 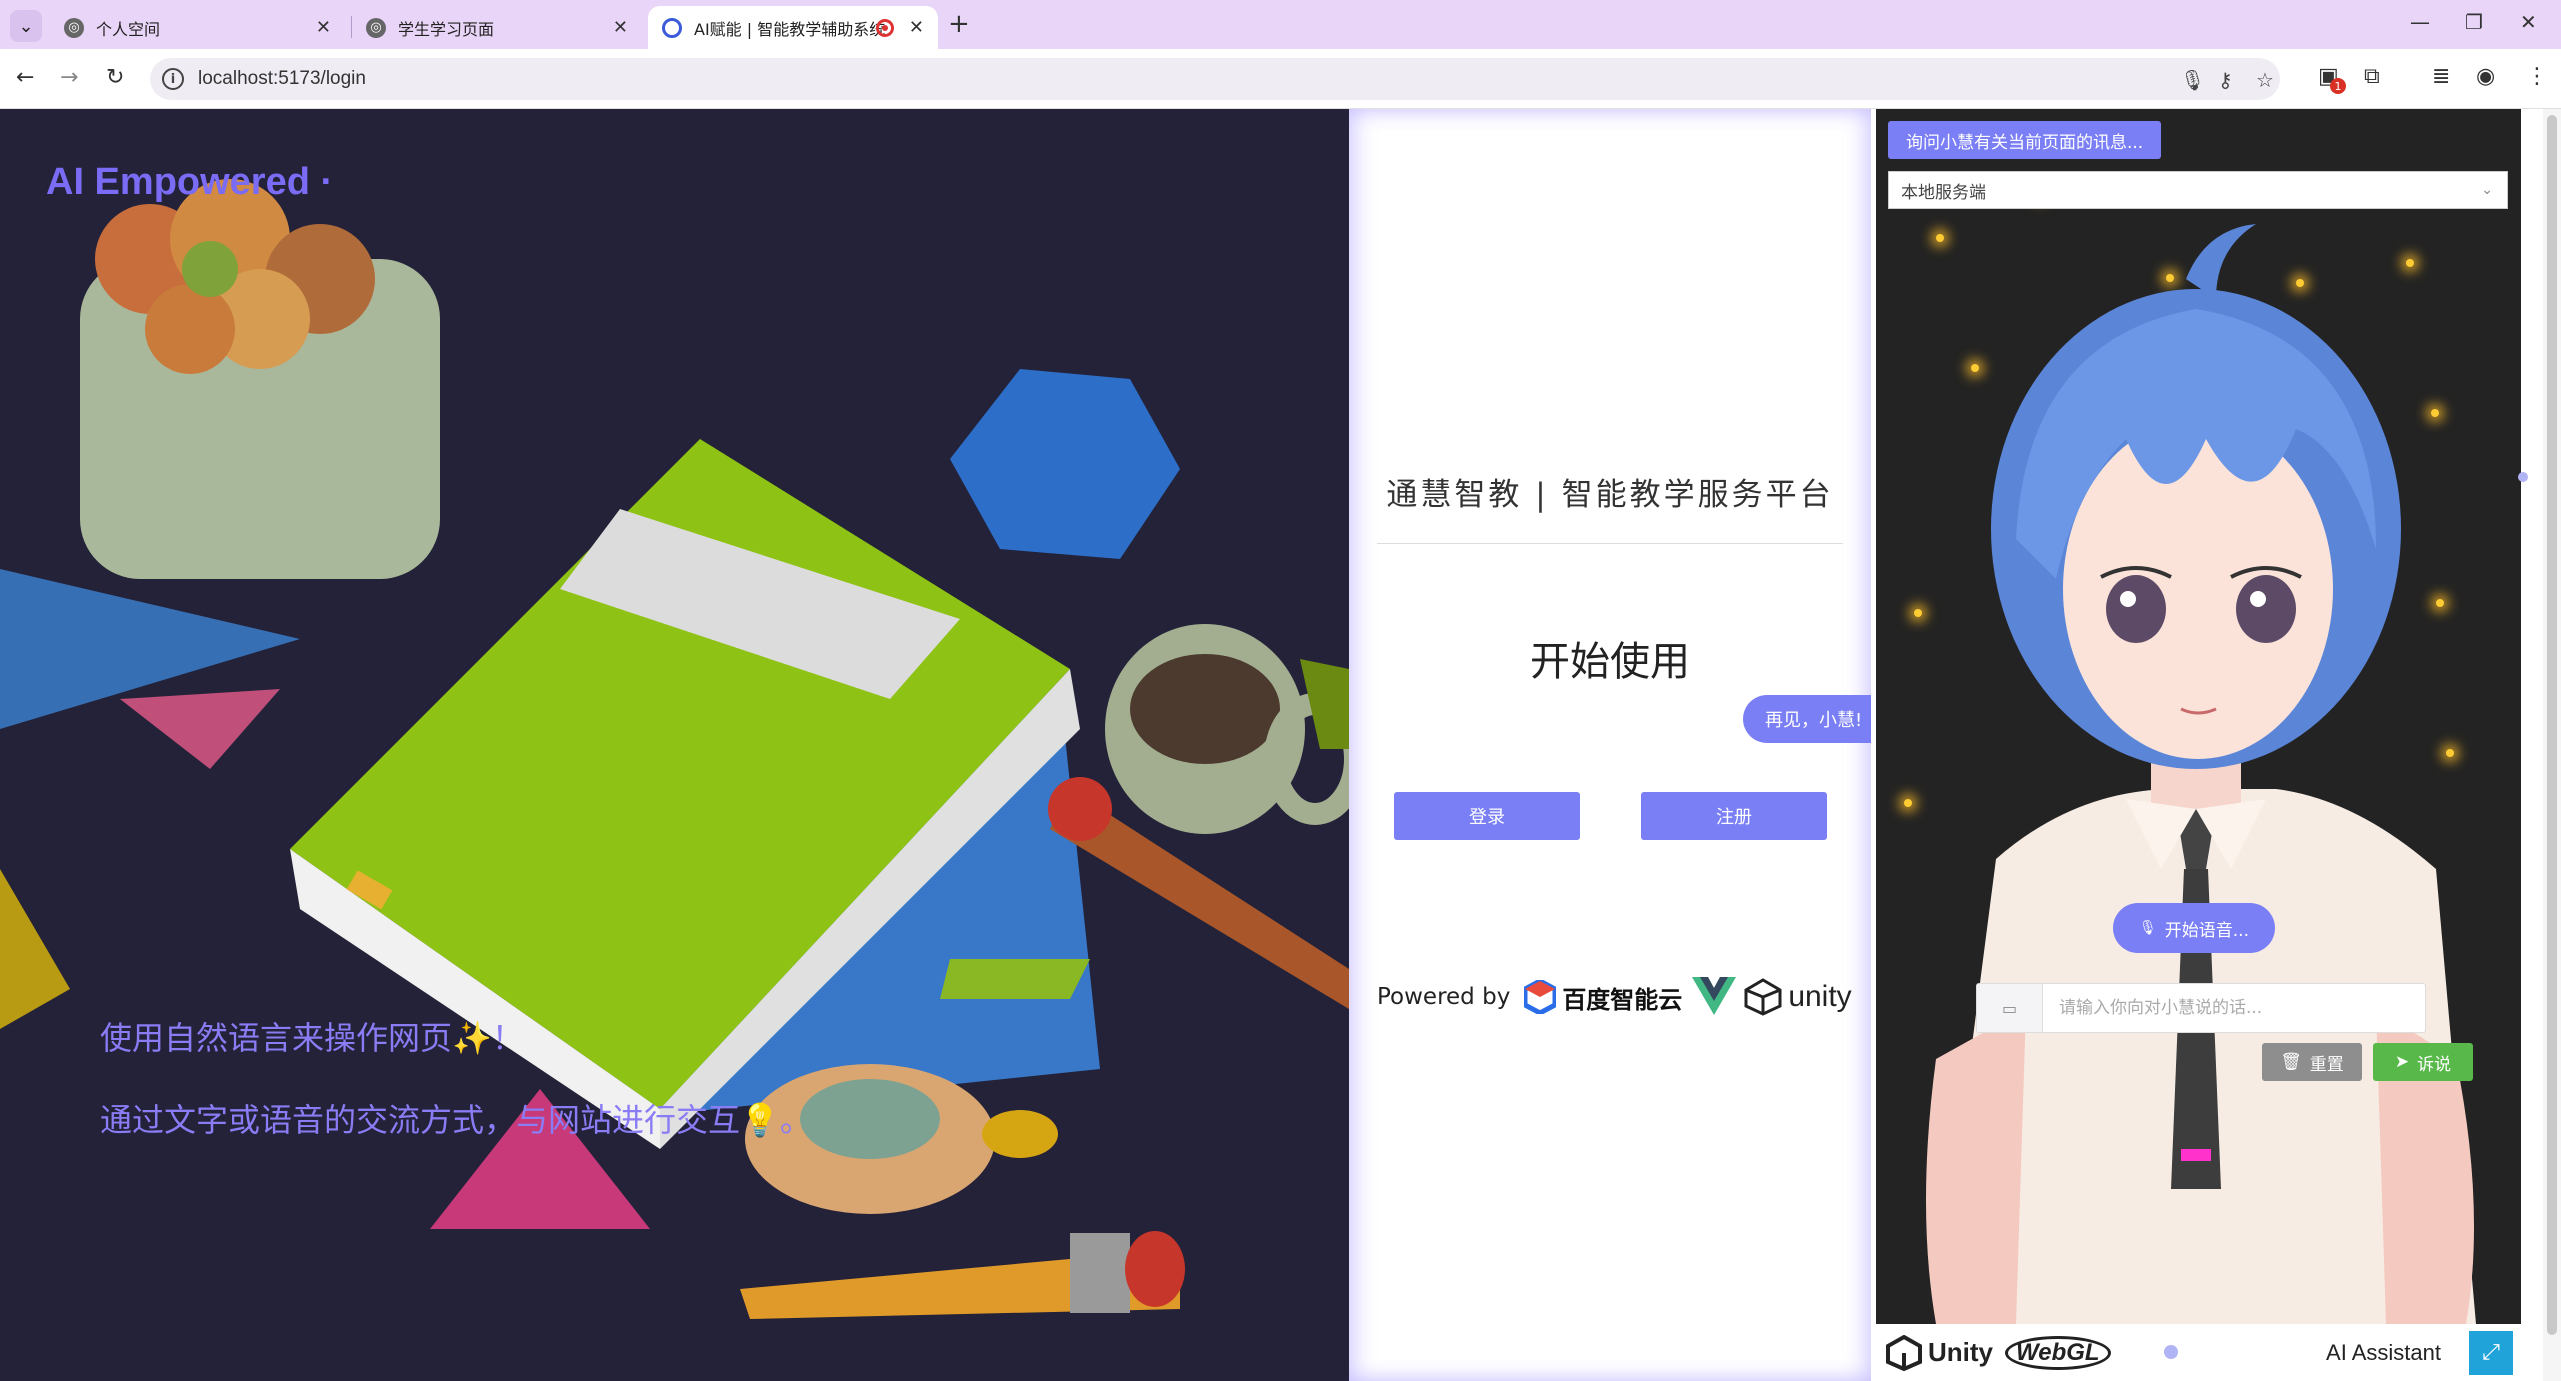 What do you see at coordinates (2198, 1352) in the screenshot?
I see `unity-footer: Unity WebGL AI Assistant ⤢` at bounding box center [2198, 1352].